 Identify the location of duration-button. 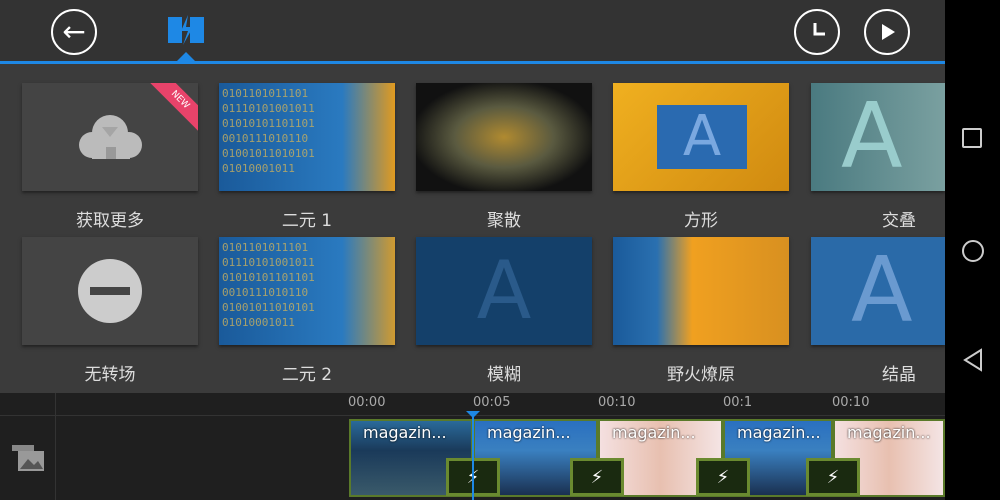
(817, 32).